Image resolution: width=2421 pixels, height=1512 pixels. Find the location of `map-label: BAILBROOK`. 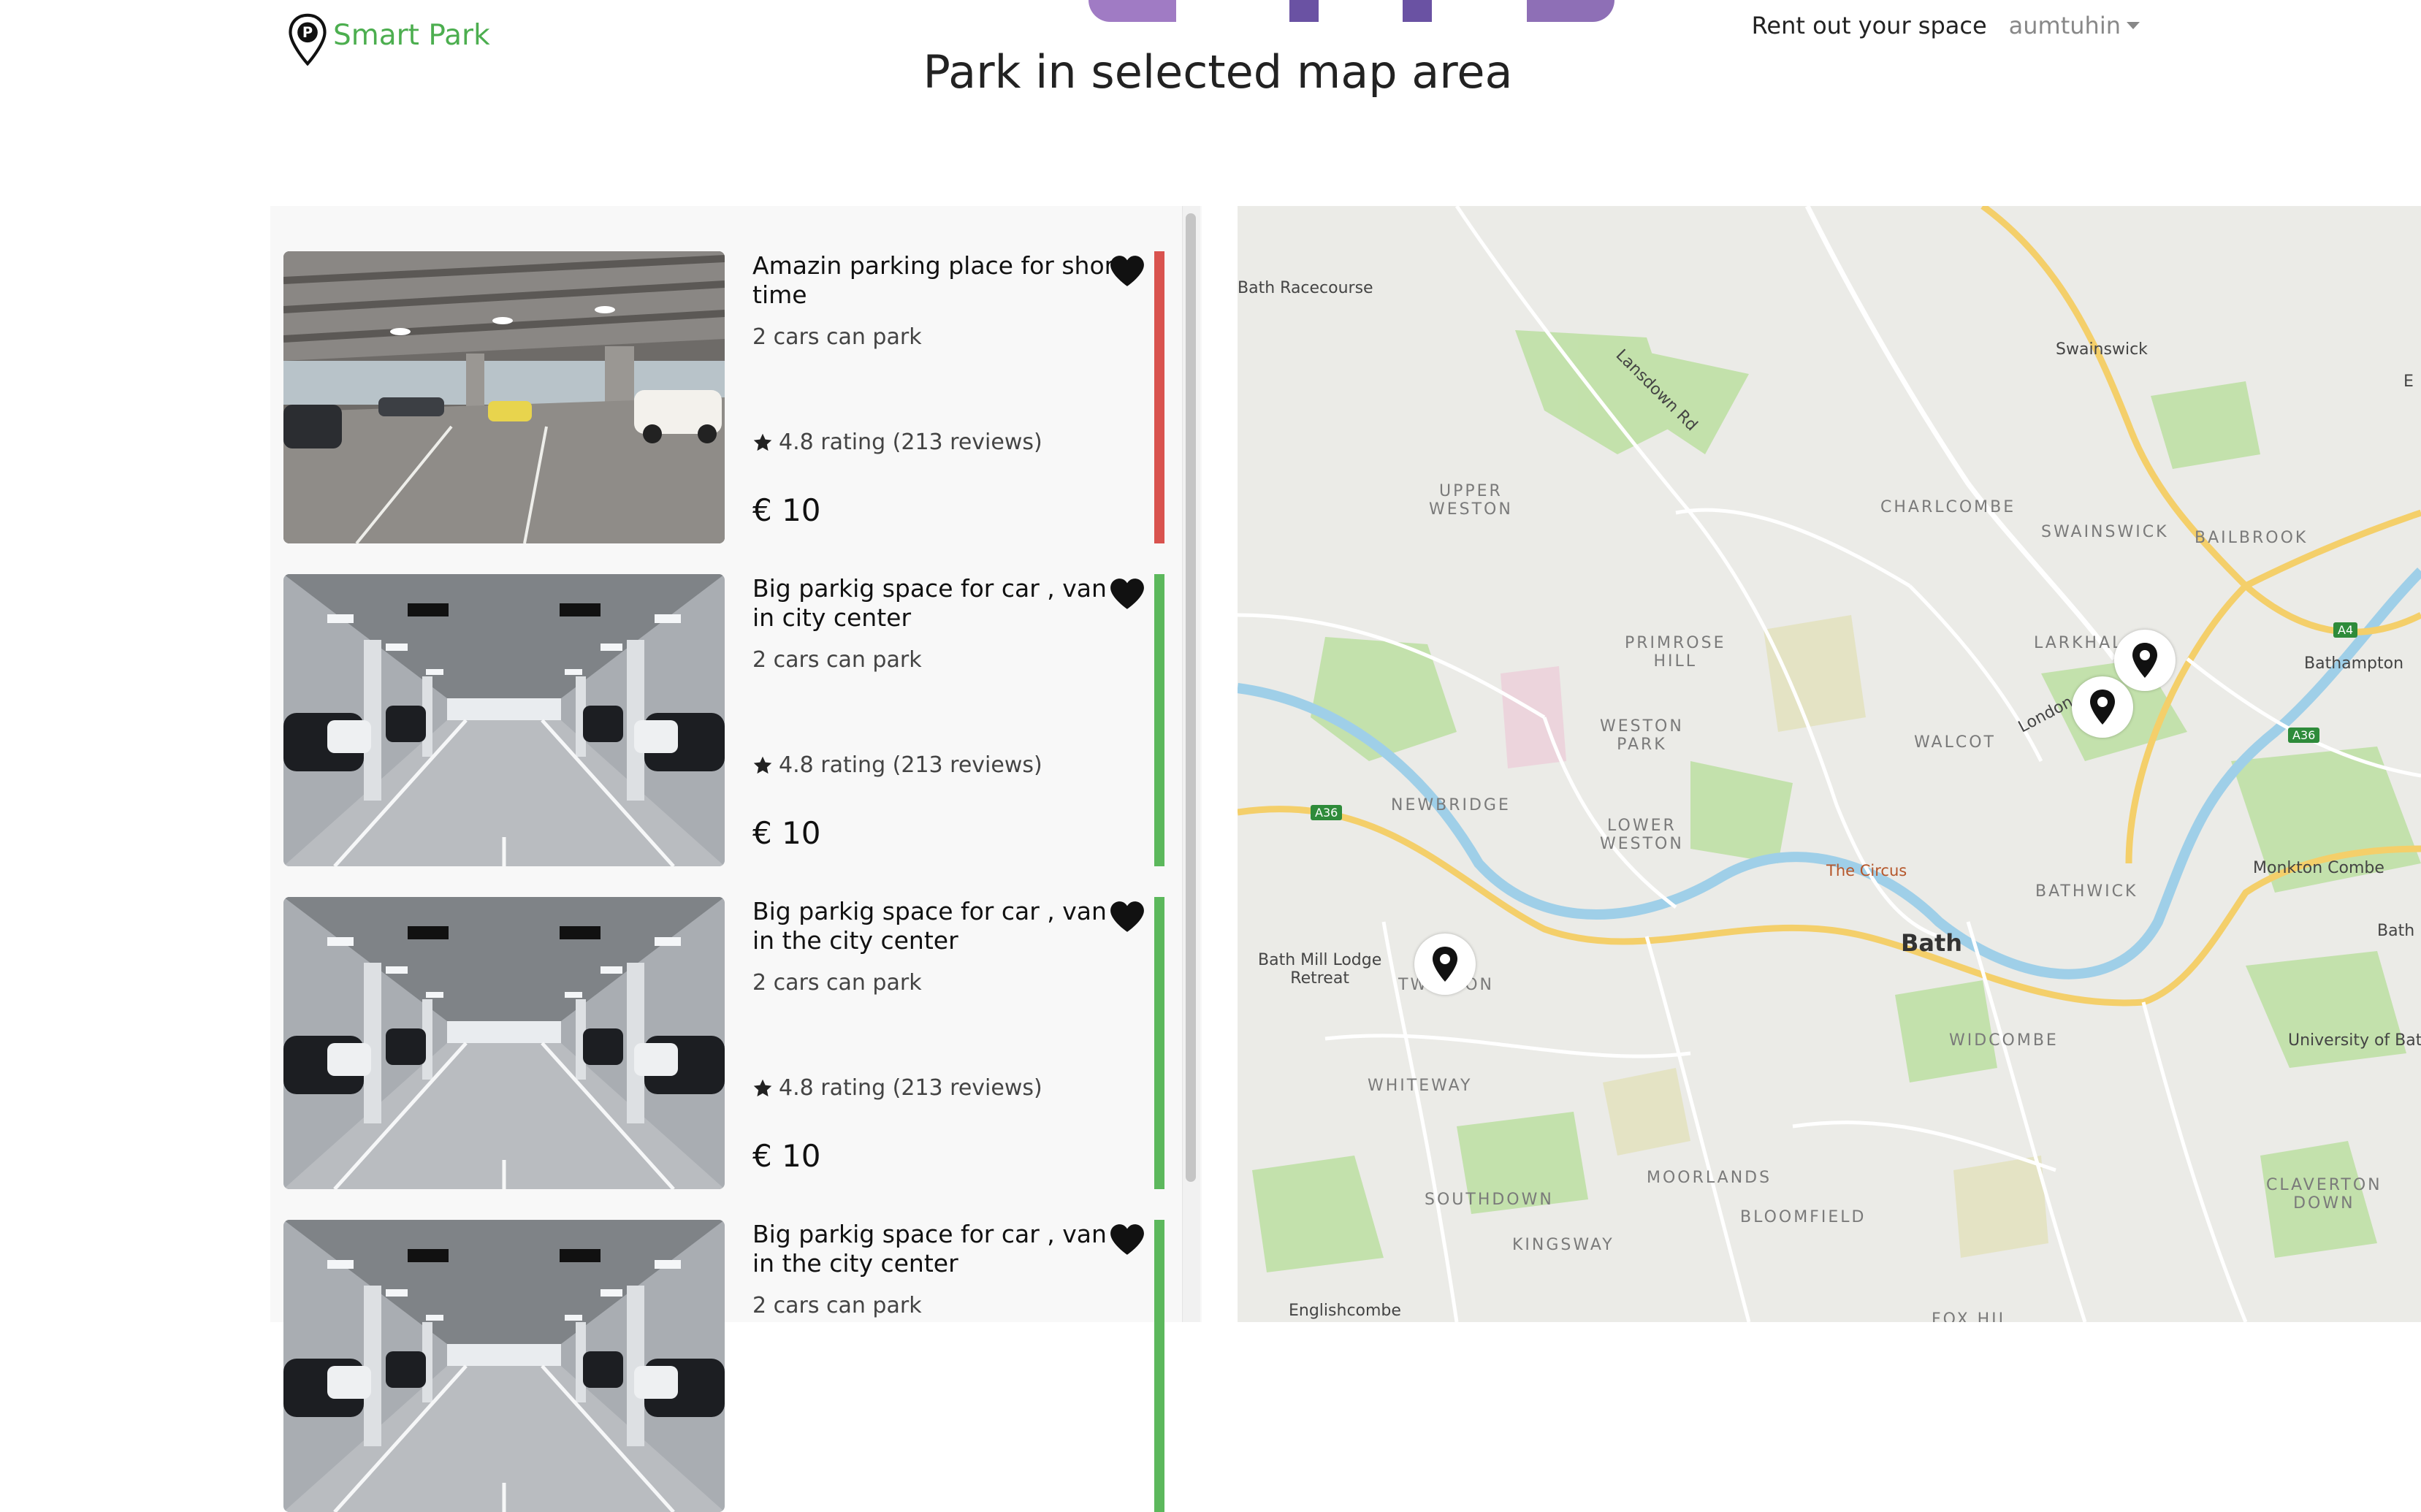

map-label: BAILBROOK is located at coordinates (2251, 538).